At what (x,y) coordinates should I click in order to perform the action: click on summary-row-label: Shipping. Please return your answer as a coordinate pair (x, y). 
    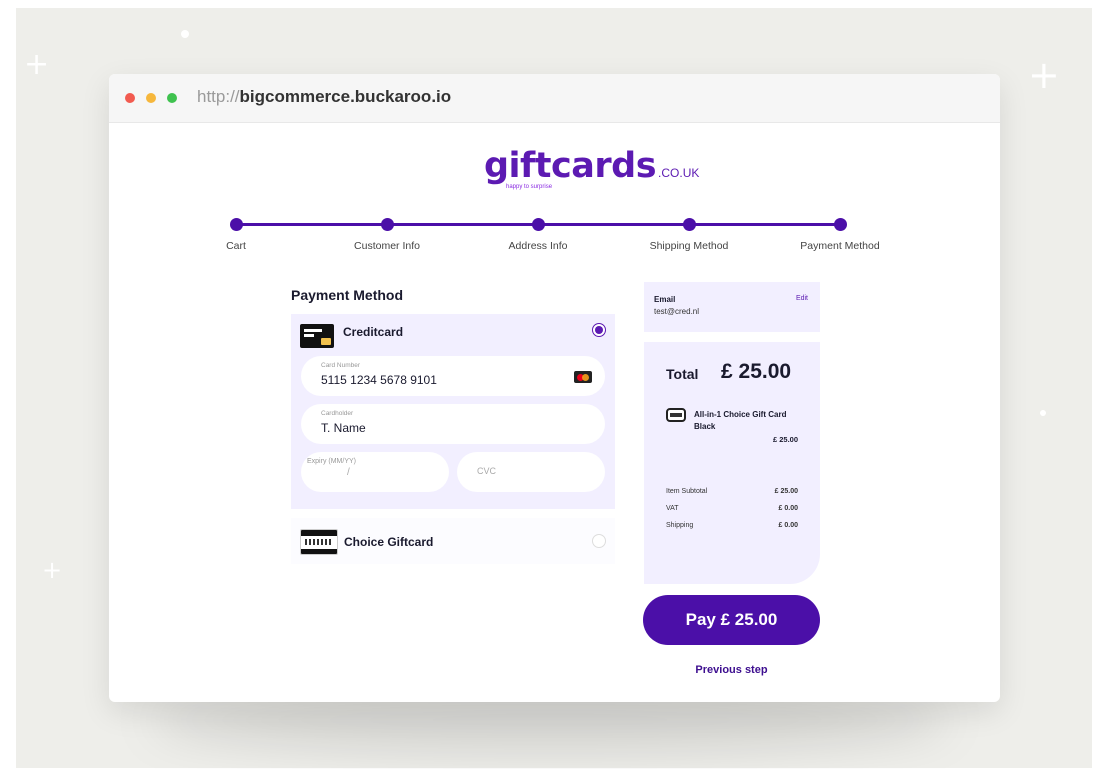
    Looking at the image, I should click on (680, 525).